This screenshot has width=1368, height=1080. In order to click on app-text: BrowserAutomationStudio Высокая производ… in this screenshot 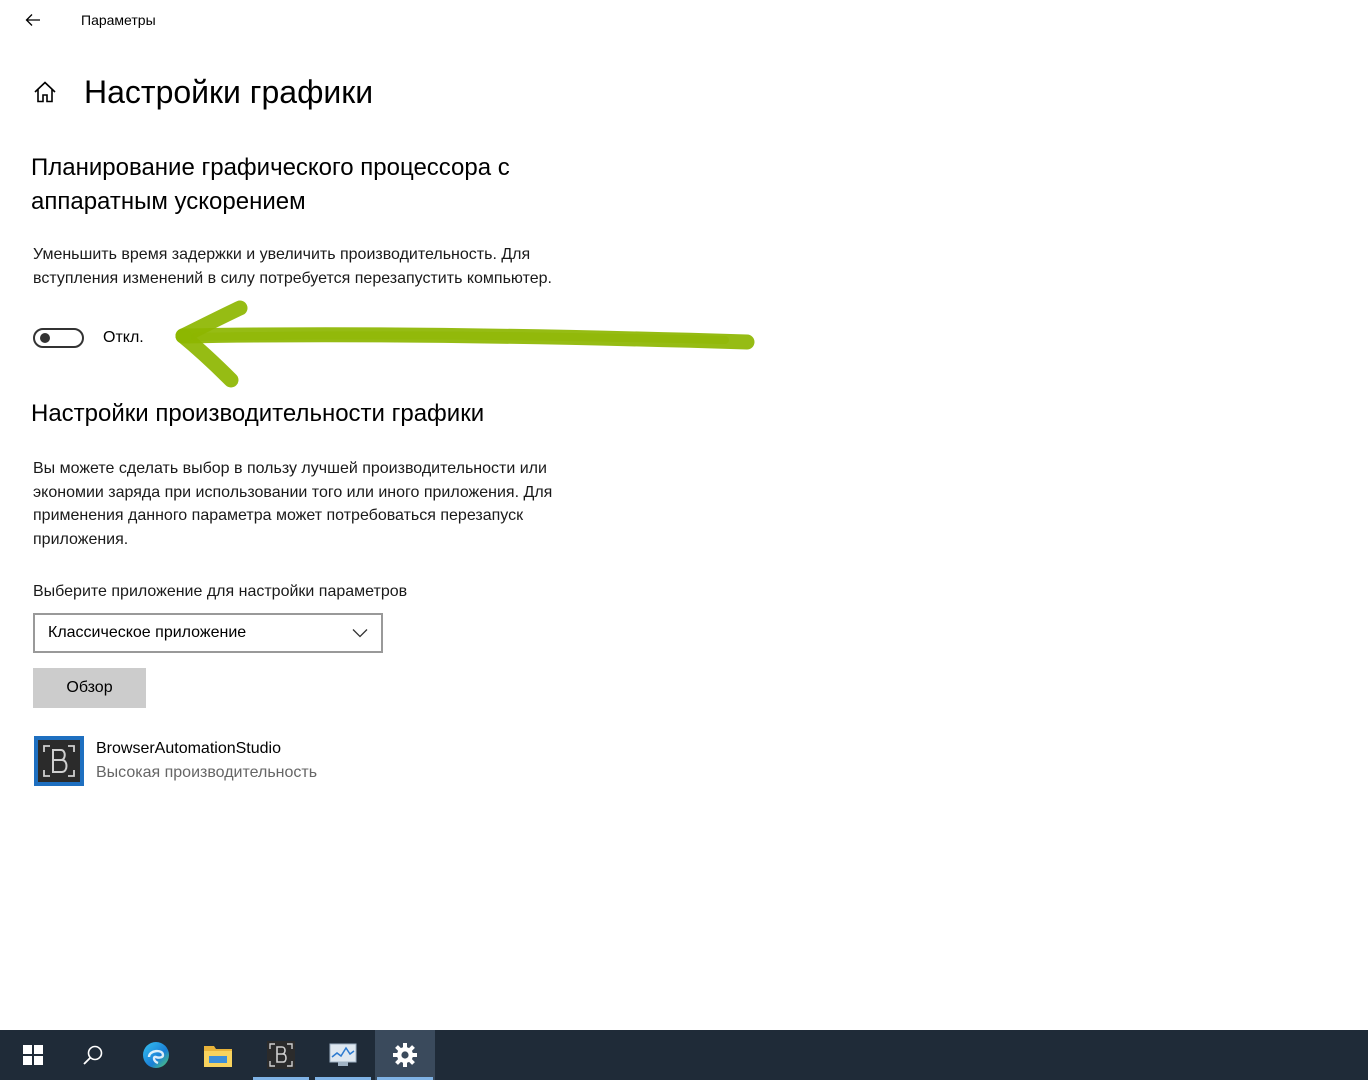, I will do `click(206, 761)`.